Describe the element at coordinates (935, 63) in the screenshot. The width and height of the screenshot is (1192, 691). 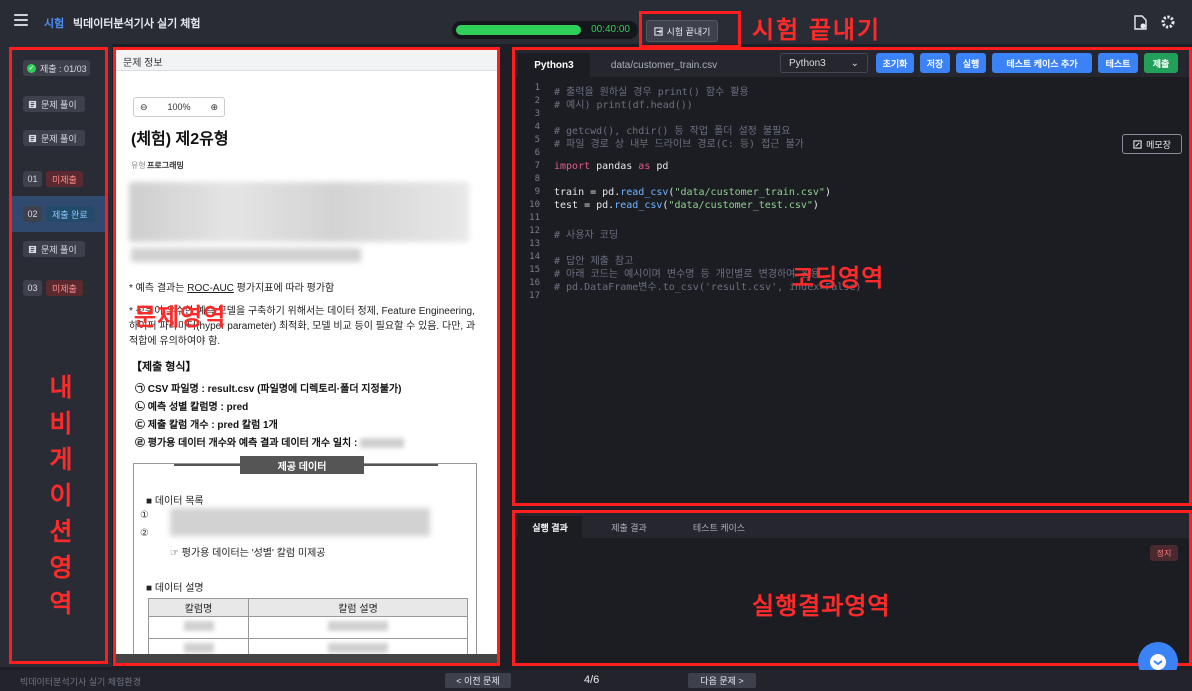
I see `save-button: 저장` at that location.